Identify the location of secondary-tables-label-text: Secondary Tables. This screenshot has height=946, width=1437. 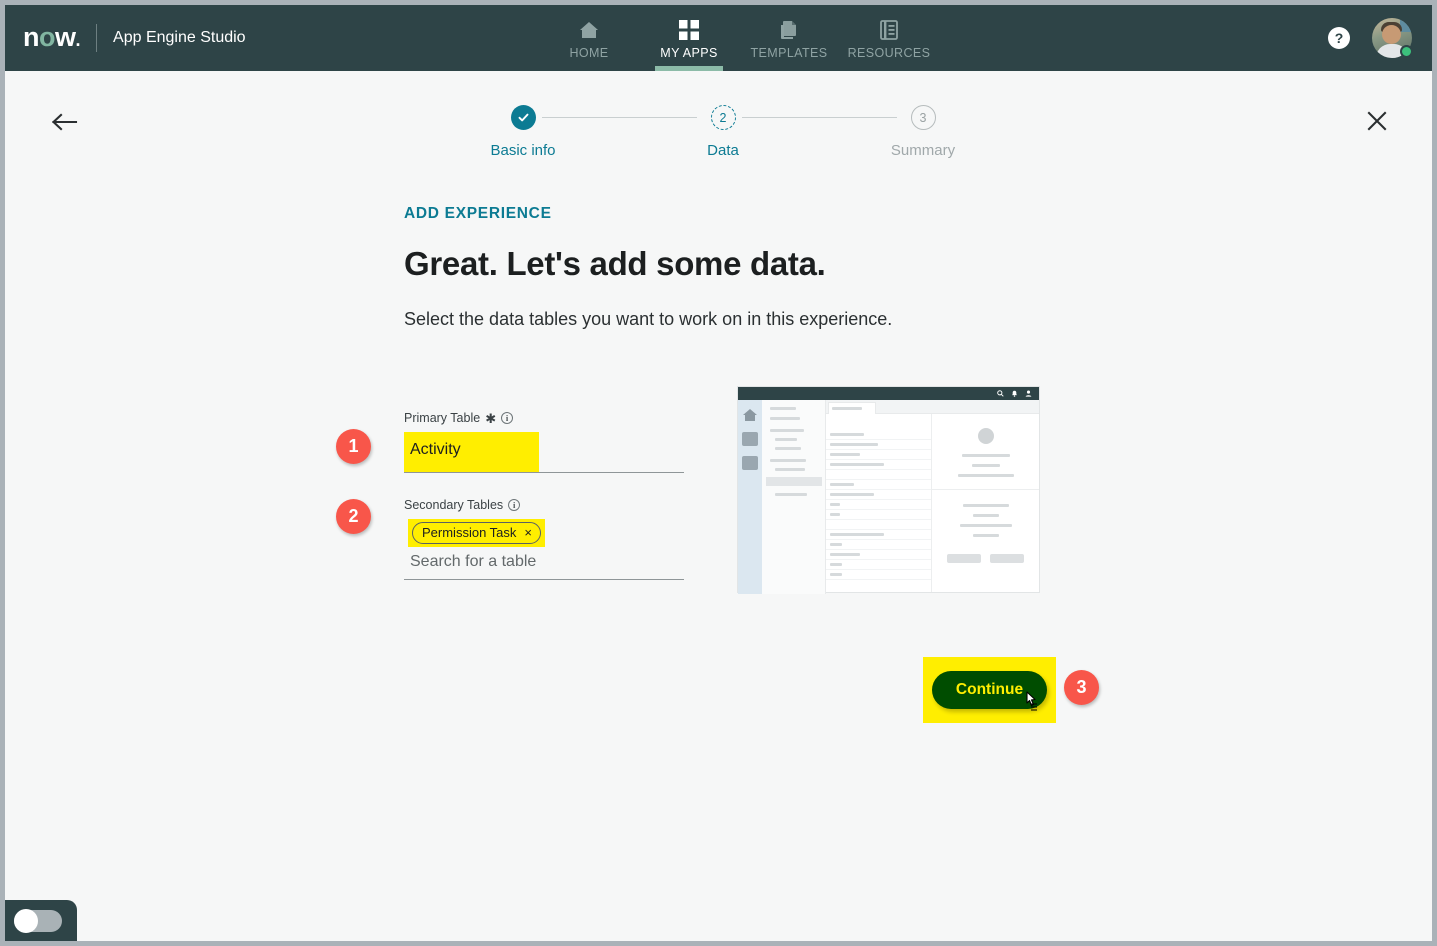
(454, 505).